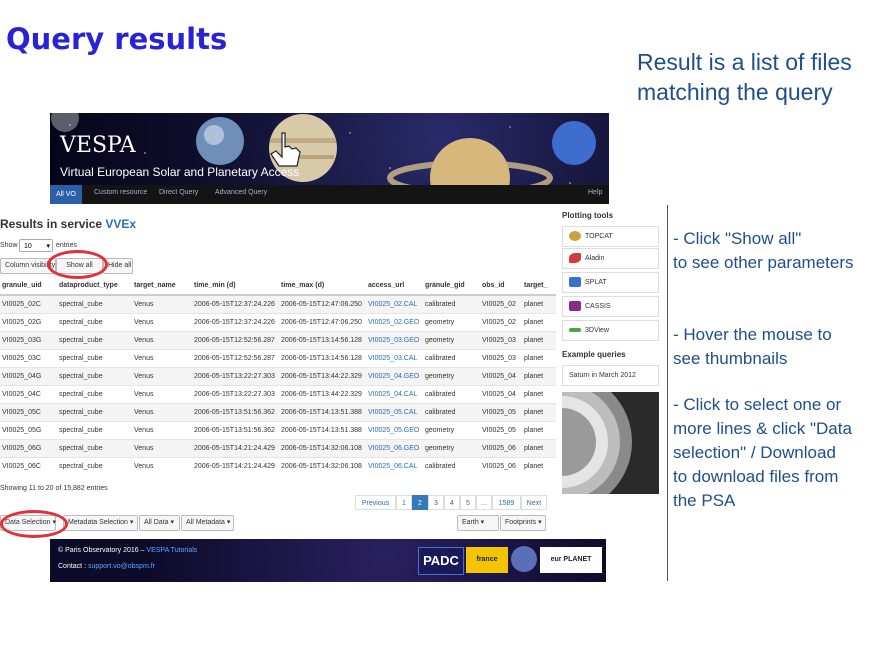  I want to click on access-url-link: VI0025_03.GEO, so click(394, 340).